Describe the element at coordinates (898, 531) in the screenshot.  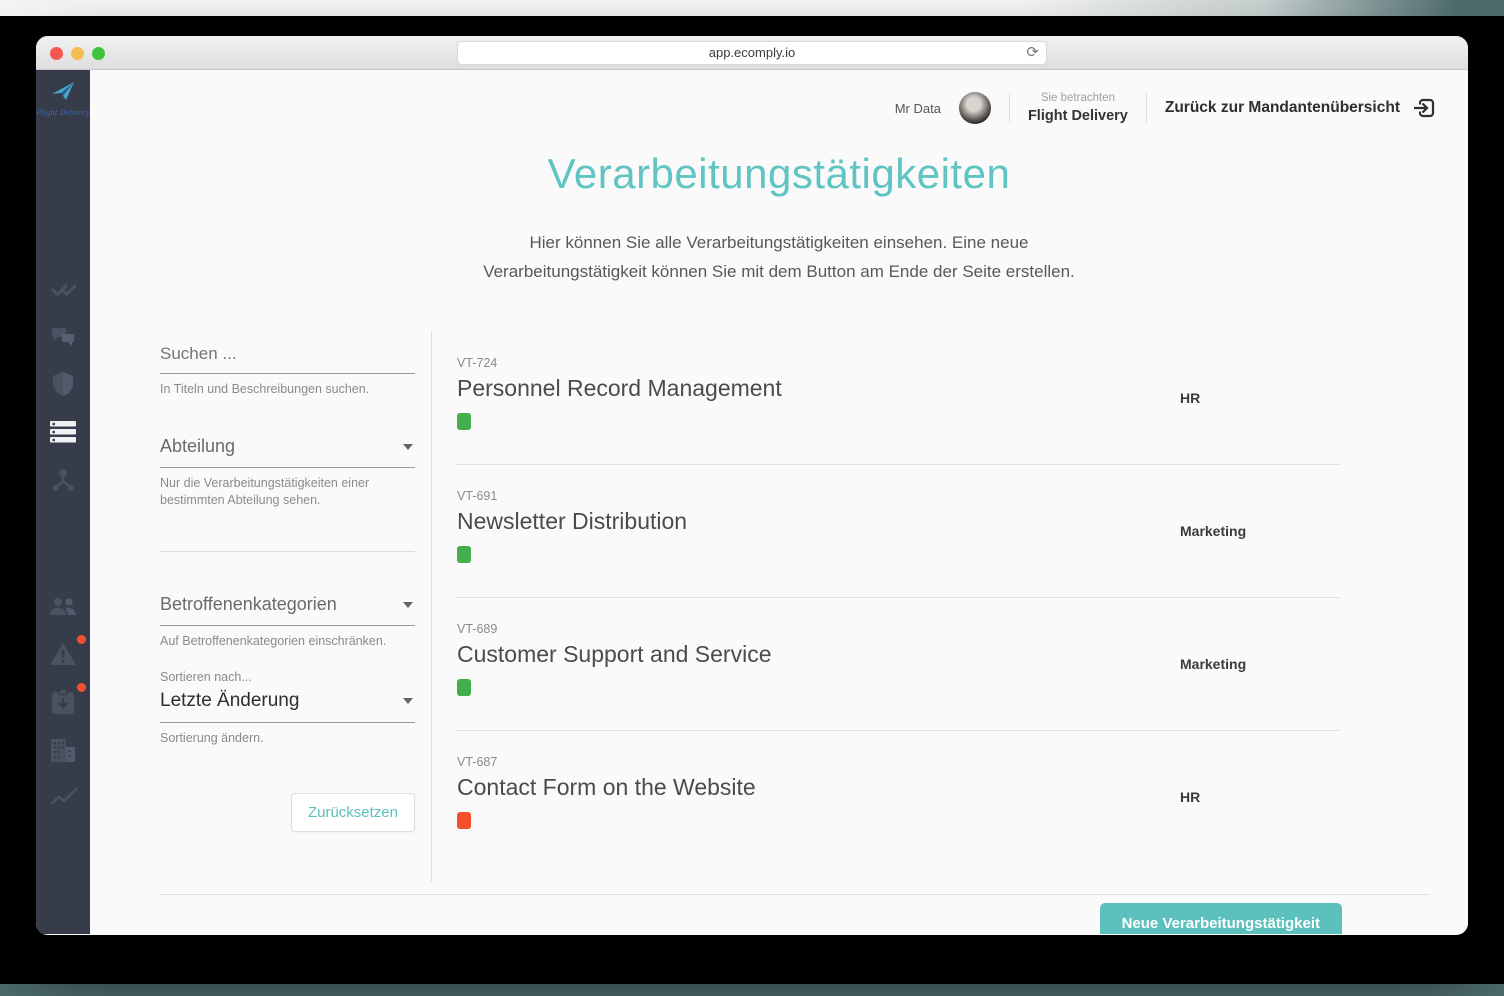
I see `list-item: VT-691 Newsletter Distribution Marketing` at that location.